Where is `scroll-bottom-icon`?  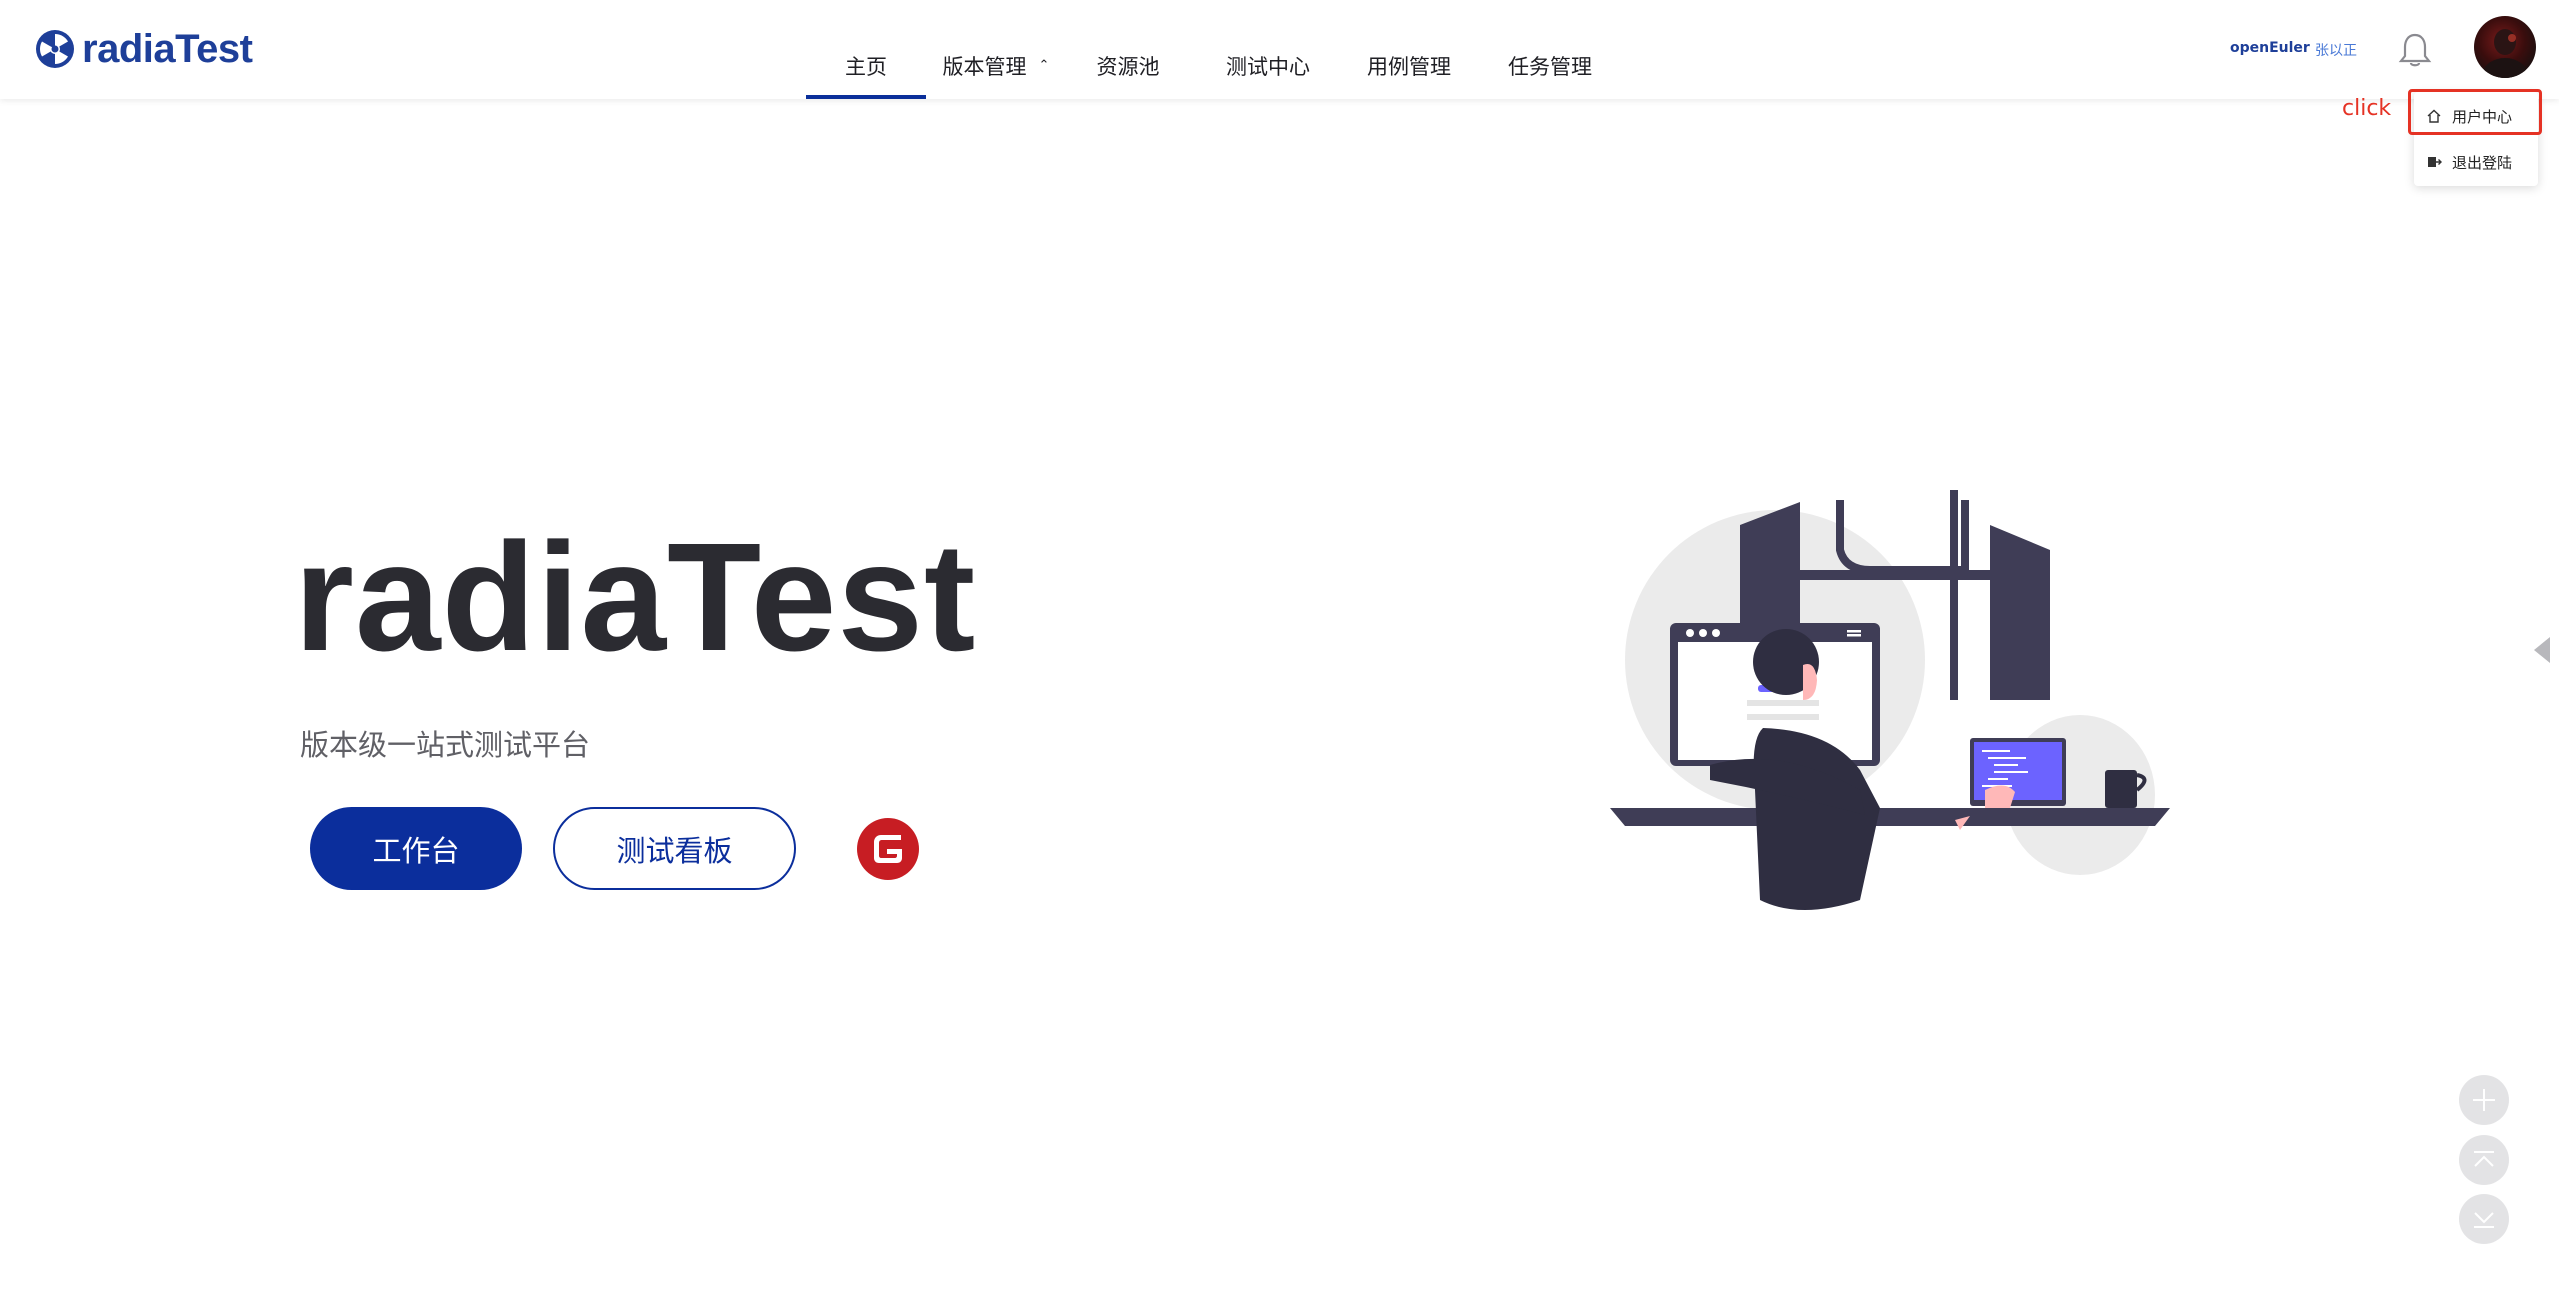
scroll-bottom-icon is located at coordinates (2484, 1220).